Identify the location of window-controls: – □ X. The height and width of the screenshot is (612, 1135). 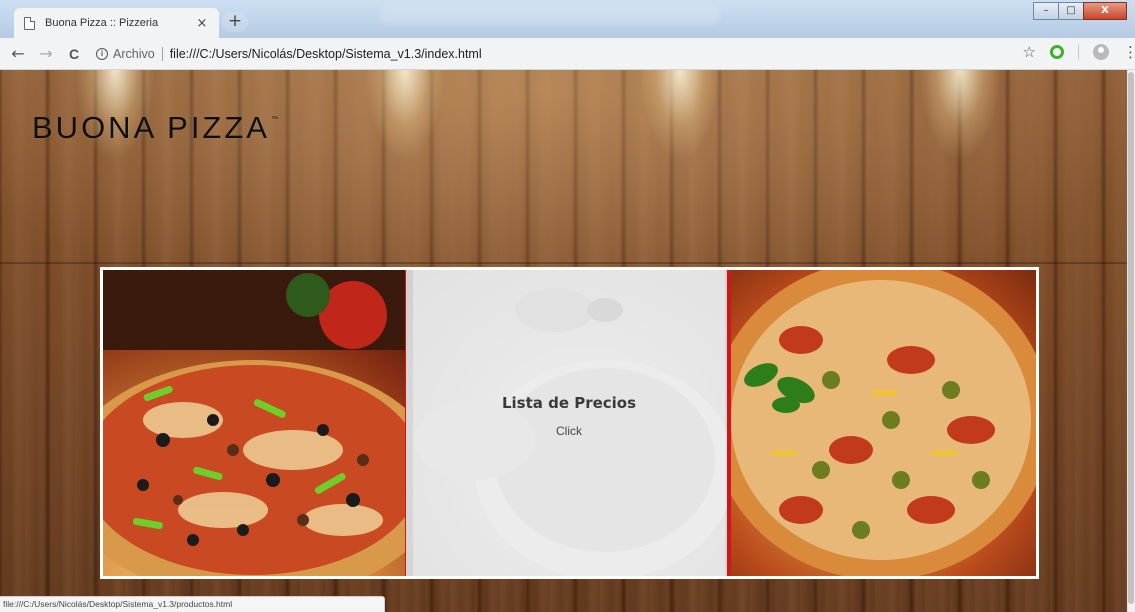
(1080, 12).